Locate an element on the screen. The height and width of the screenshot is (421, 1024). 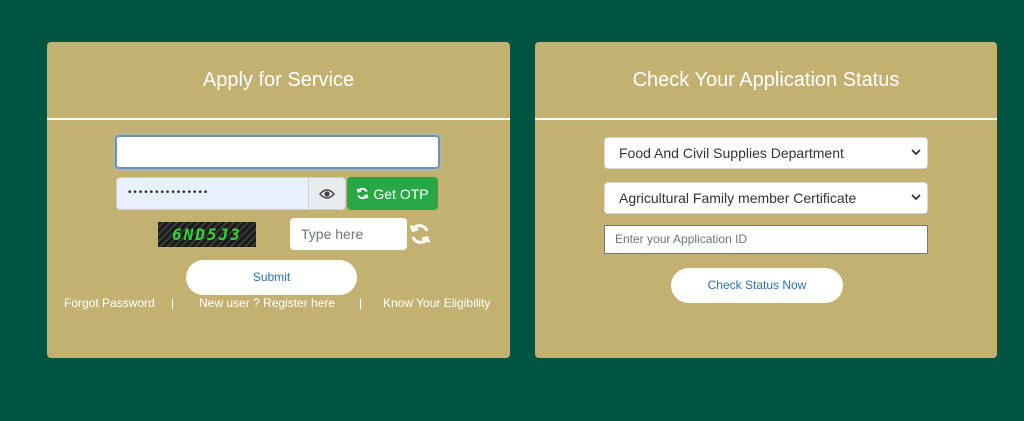
password-input: ••••••••••••••• is located at coordinates (212, 193).